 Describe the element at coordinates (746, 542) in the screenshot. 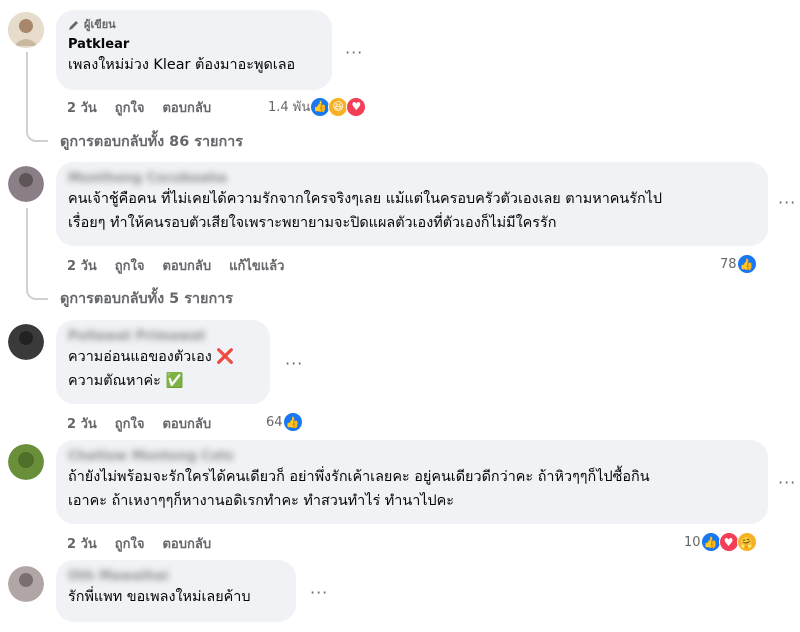

I see `care-icon: 🤗` at that location.